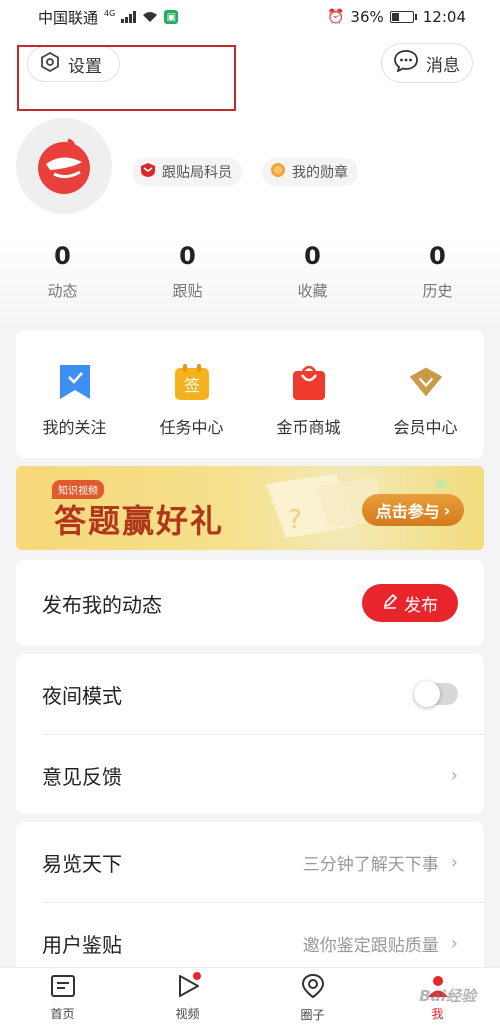 The width and height of the screenshot is (500, 1027). What do you see at coordinates (312, 291) in the screenshot?
I see `stat-label: 收藏` at bounding box center [312, 291].